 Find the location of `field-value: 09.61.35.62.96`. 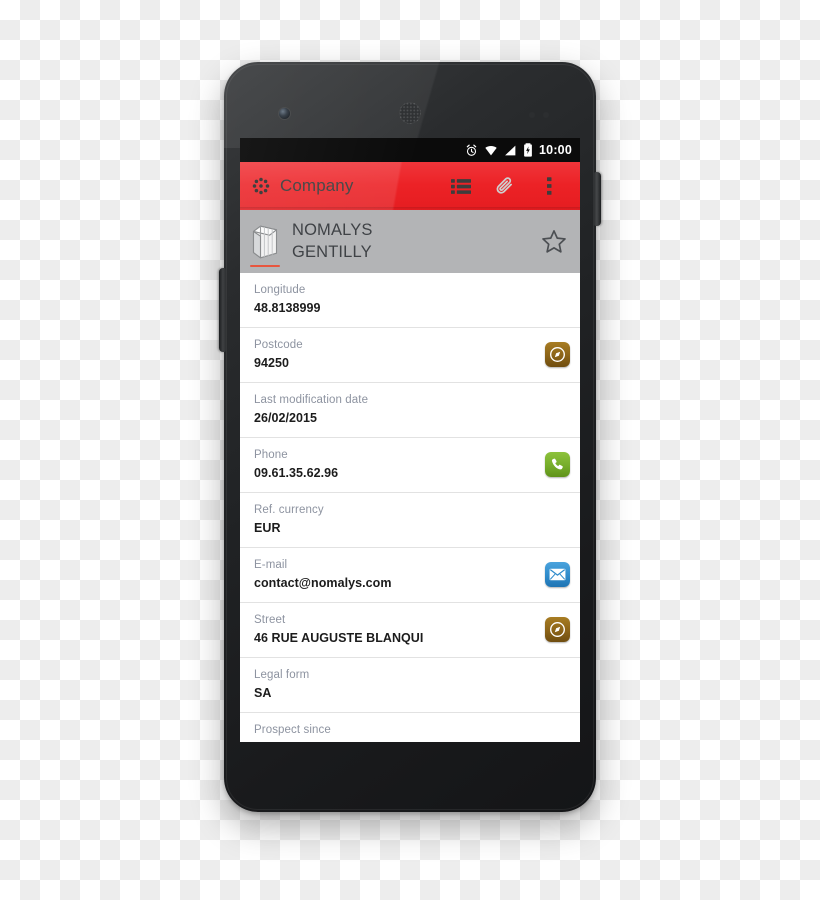

field-value: 09.61.35.62.96 is located at coordinates (296, 473).